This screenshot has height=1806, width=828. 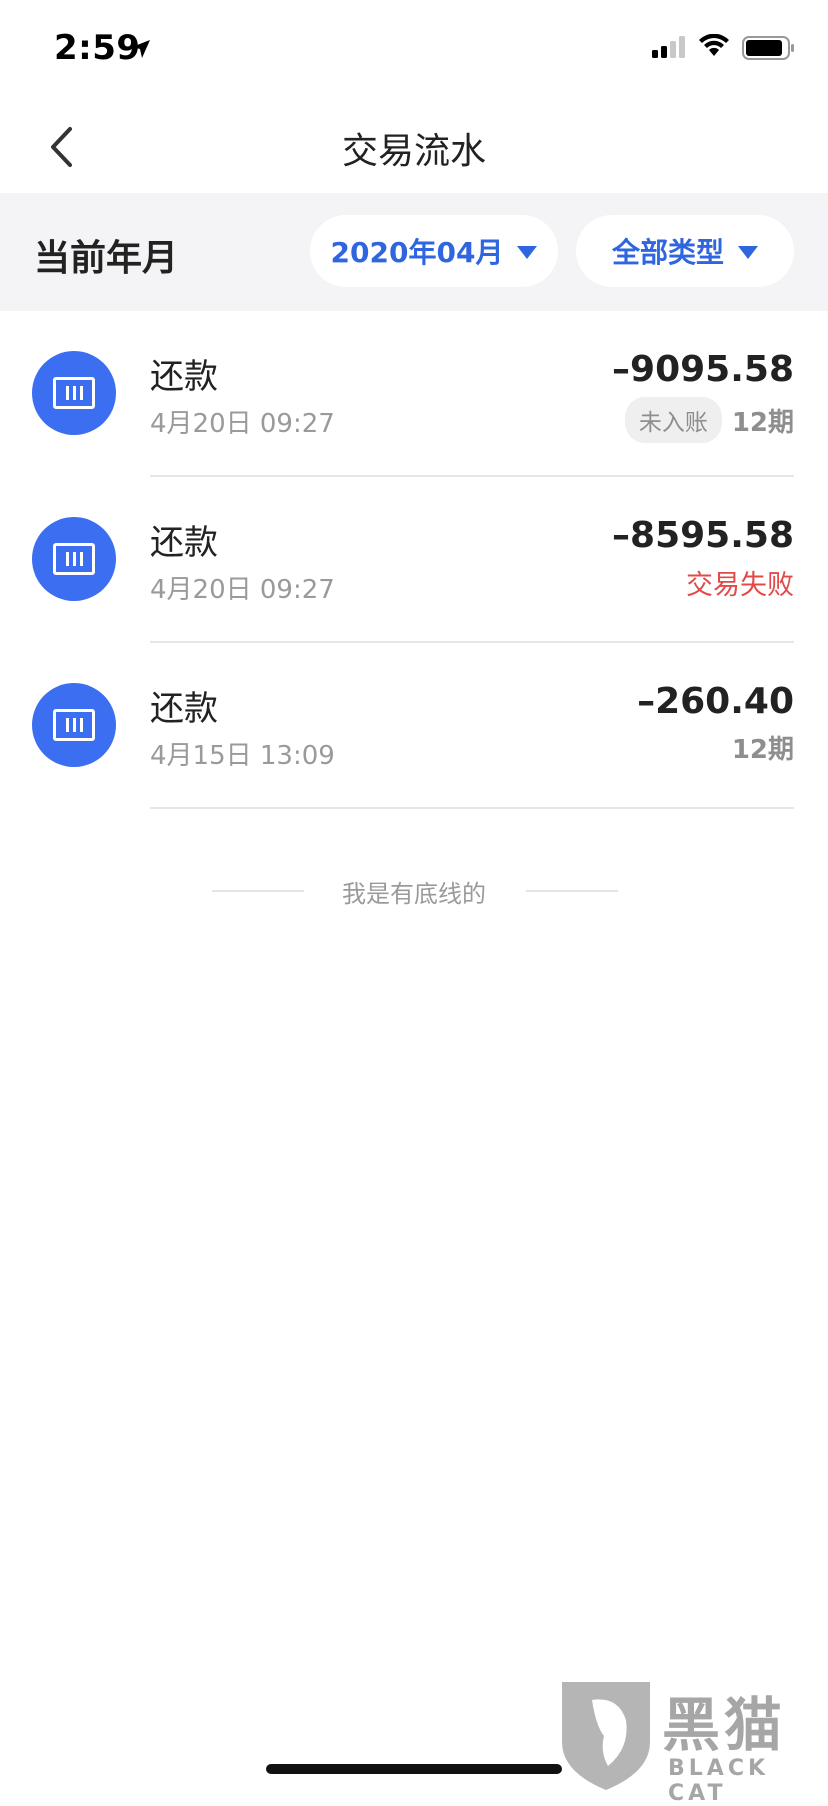 I want to click on end-of-list-text: 我是有底线的, so click(x=414, y=894).